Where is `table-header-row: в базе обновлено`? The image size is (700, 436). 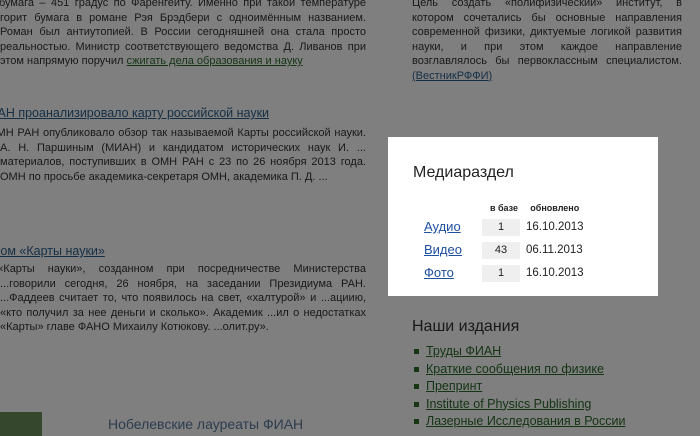
table-header-row: в базе обновлено is located at coordinates (504, 208).